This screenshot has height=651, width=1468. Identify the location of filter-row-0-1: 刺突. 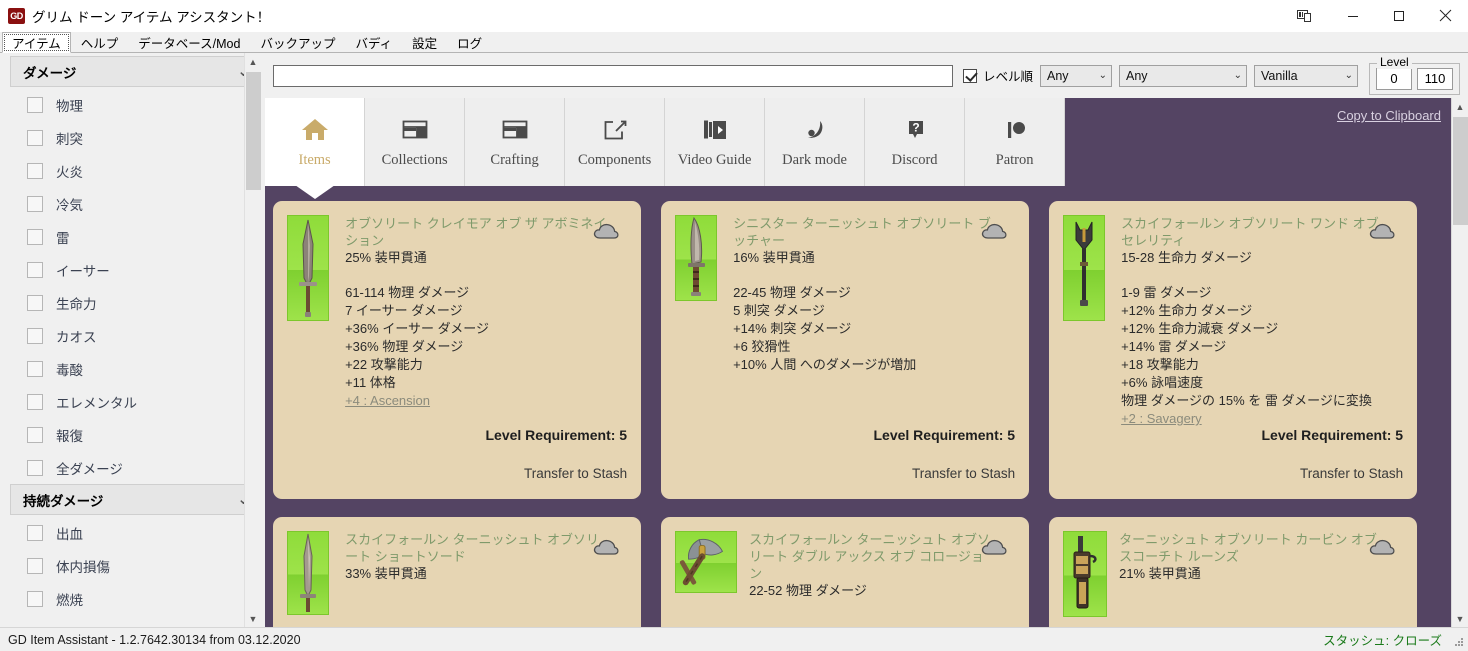
(135, 137).